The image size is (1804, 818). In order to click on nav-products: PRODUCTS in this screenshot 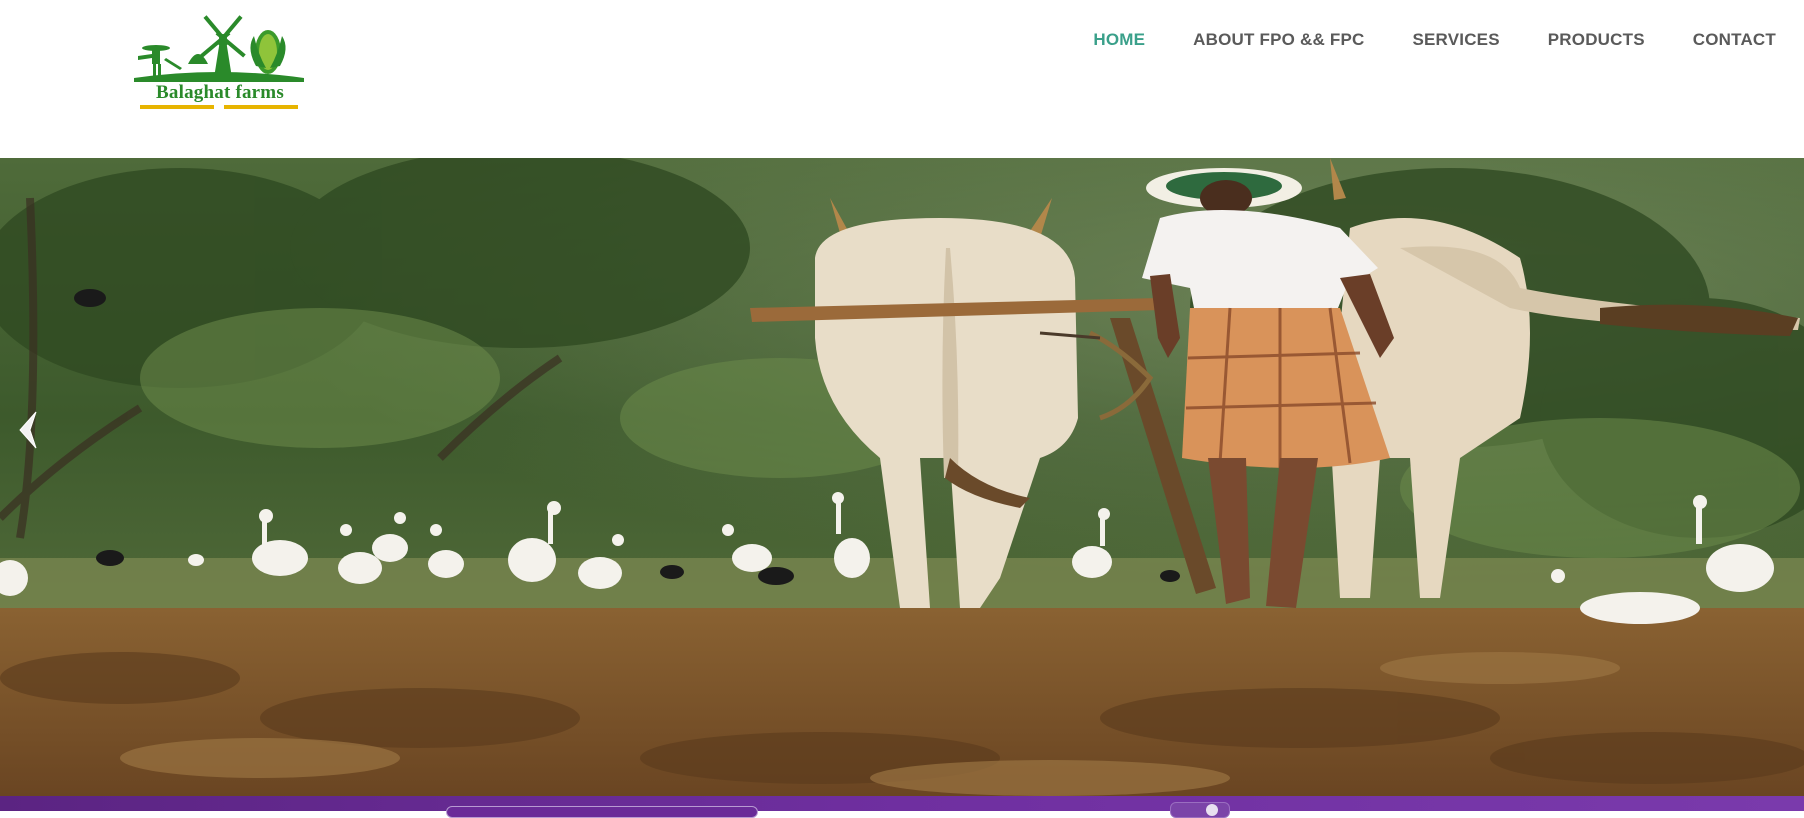, I will do `click(1596, 40)`.